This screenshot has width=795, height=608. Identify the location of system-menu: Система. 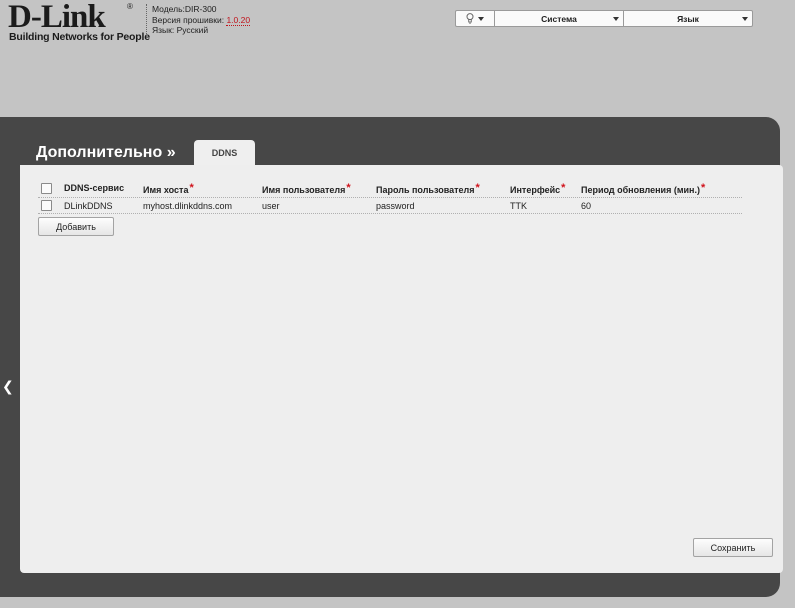
(559, 18).